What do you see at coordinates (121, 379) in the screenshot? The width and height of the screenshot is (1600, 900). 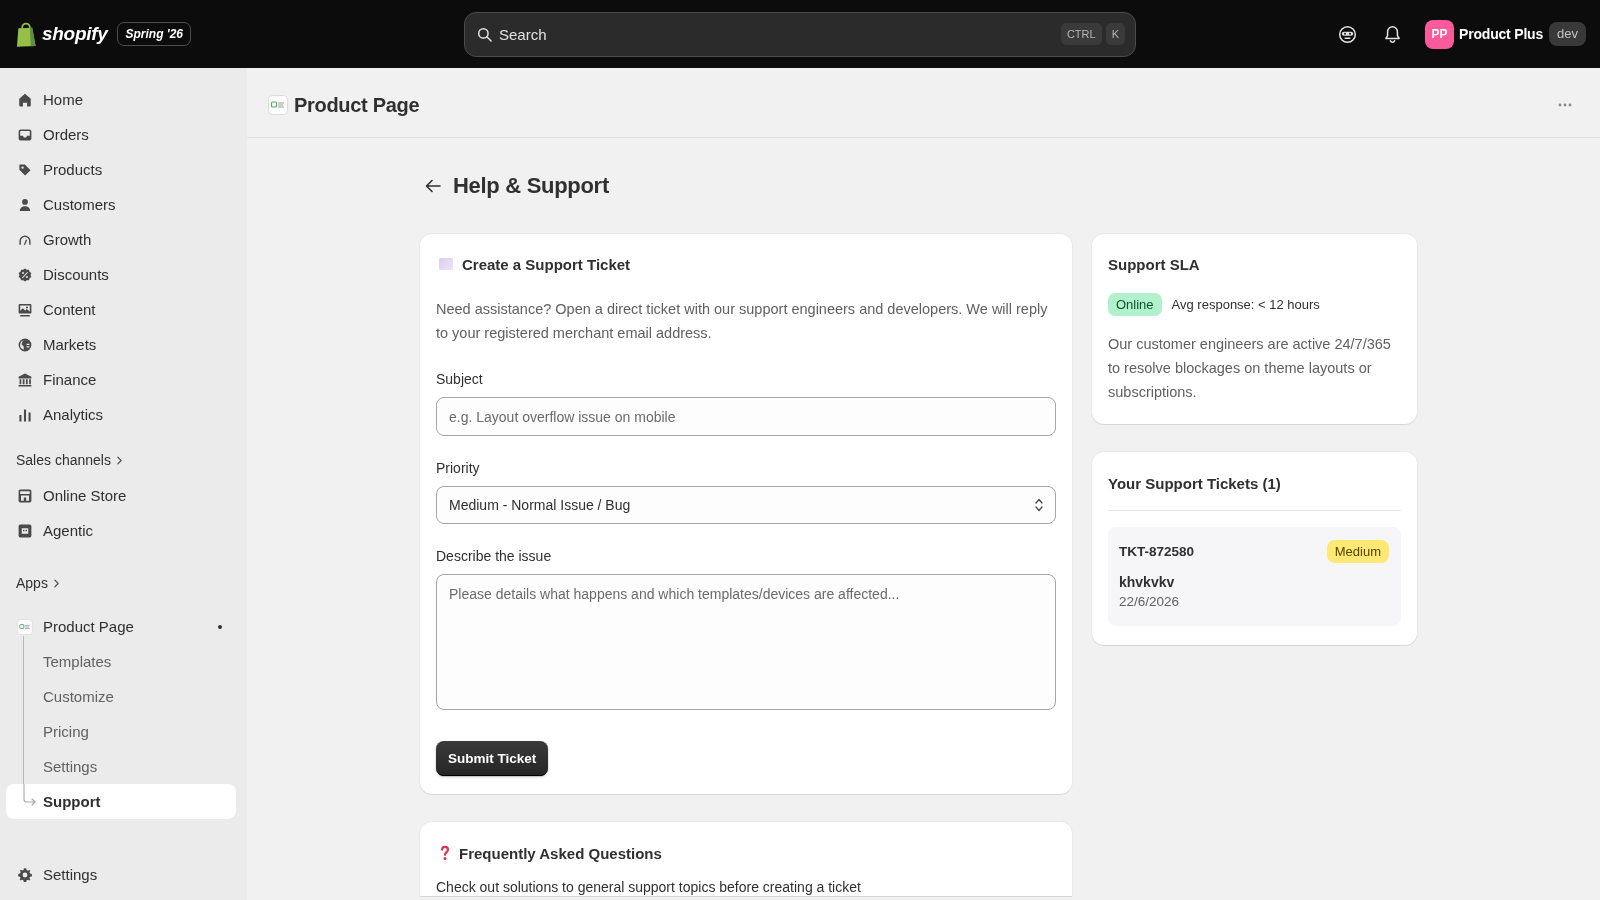 I see `nav-item: Finance` at bounding box center [121, 379].